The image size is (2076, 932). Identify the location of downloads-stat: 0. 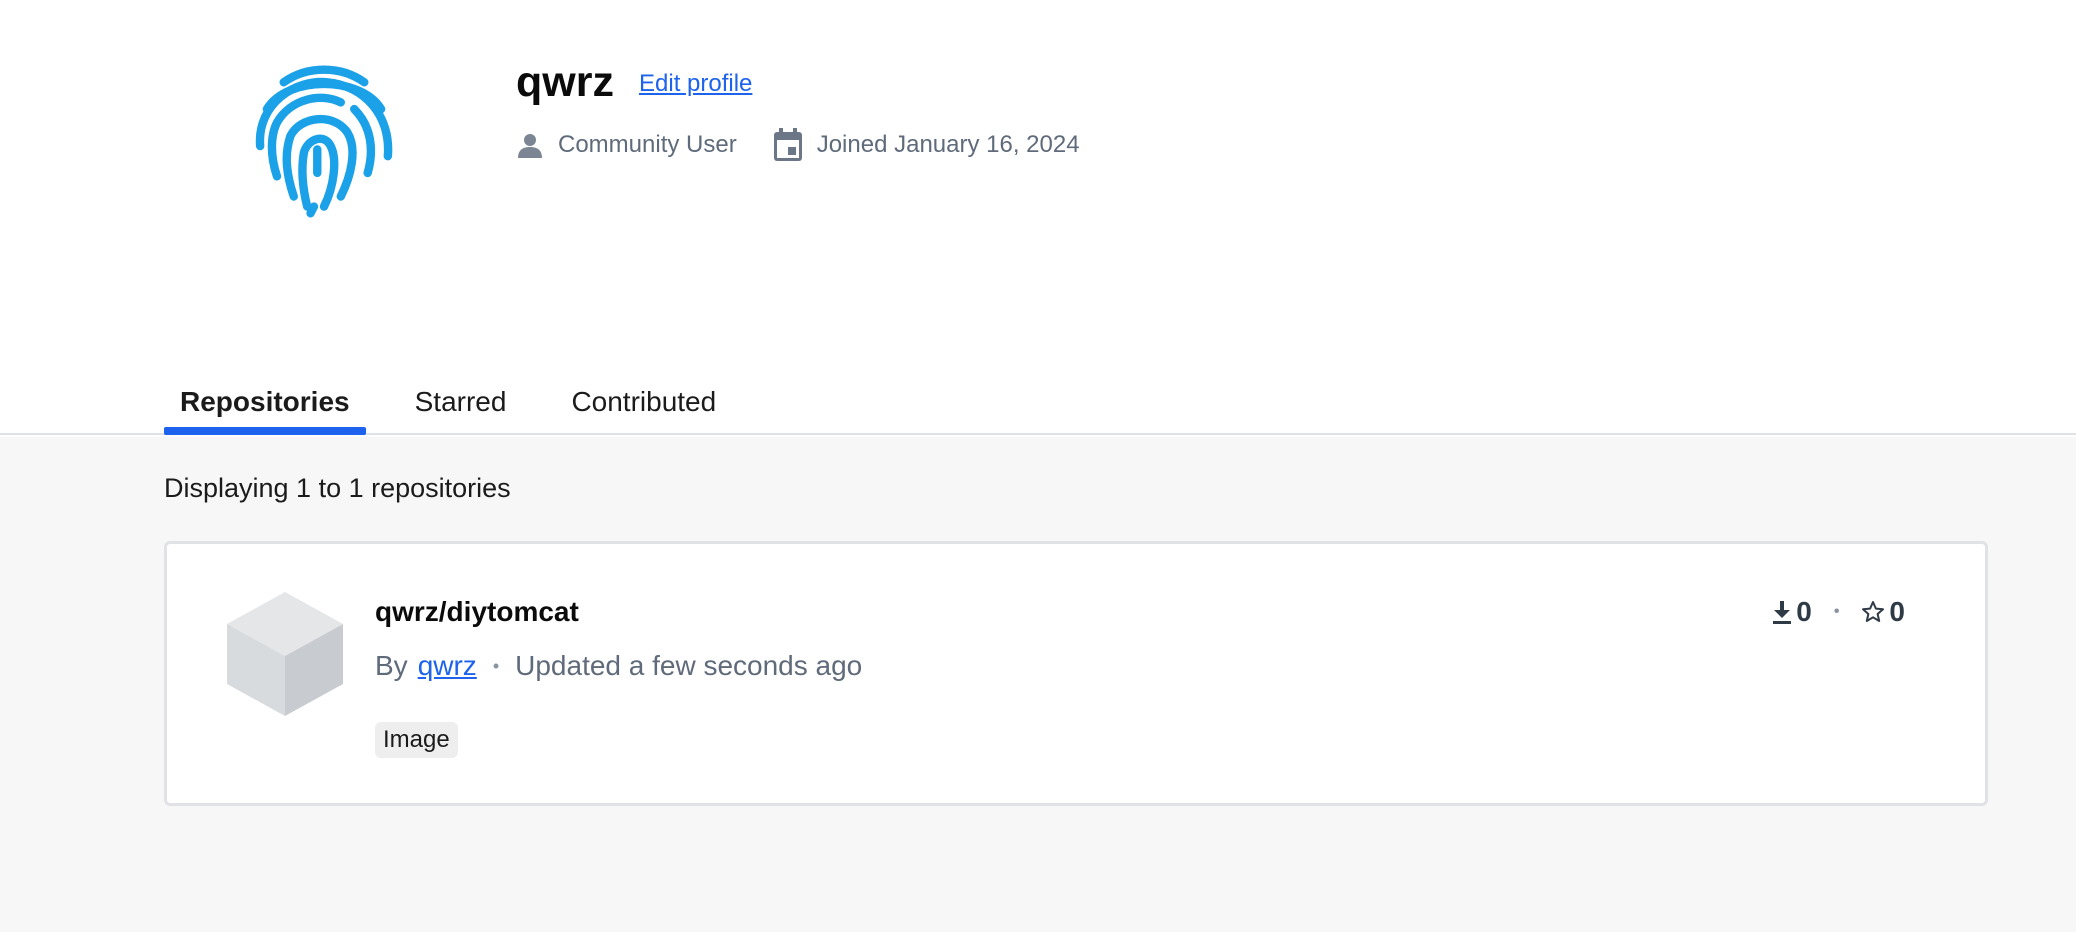
(1792, 612).